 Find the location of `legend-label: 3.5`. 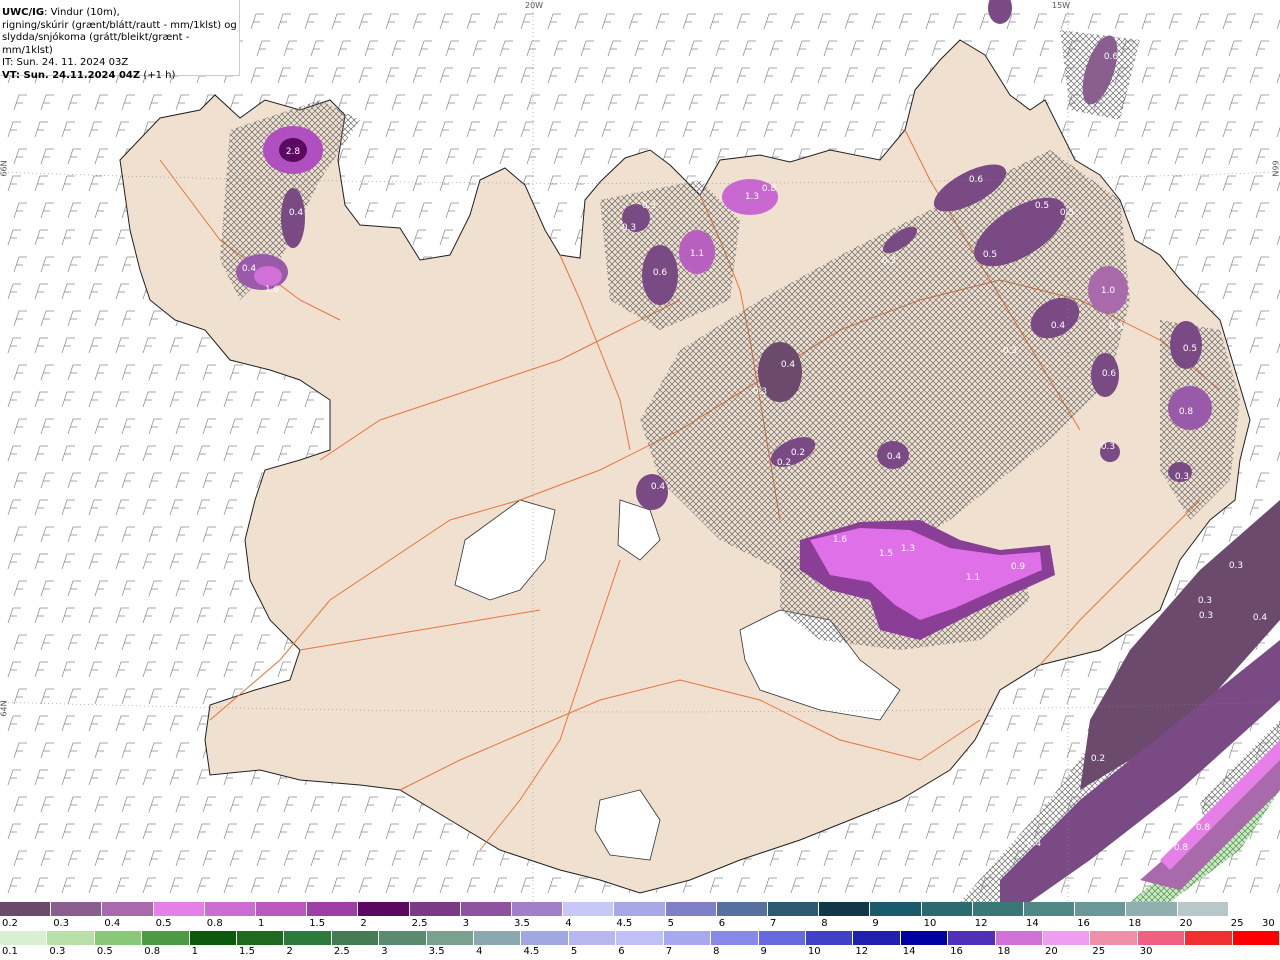

legend-label: 3.5 is located at coordinates (436, 951).